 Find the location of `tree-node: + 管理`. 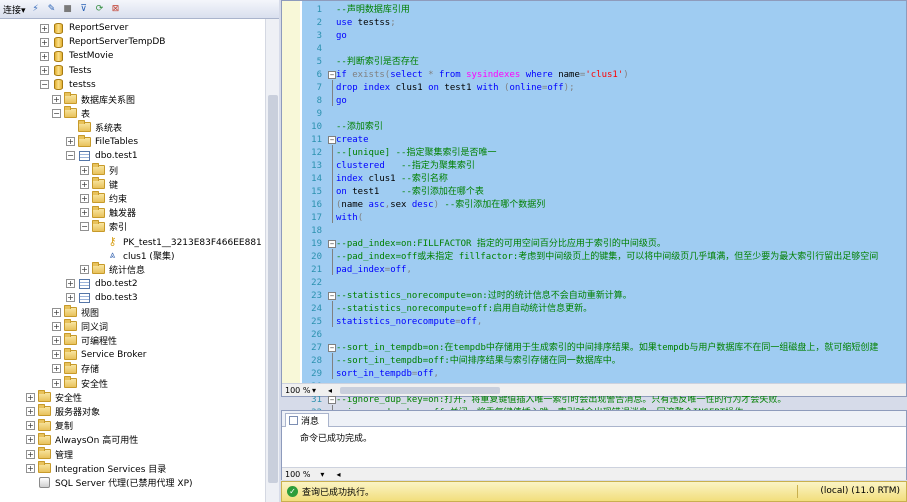

tree-node: + 管理 is located at coordinates (49, 454).